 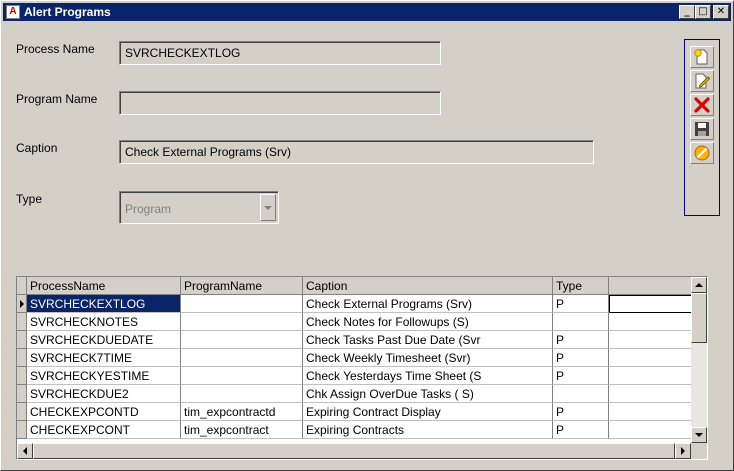 What do you see at coordinates (356, 152) in the screenshot?
I see `caption-field: Check External Programs (Srv)` at bounding box center [356, 152].